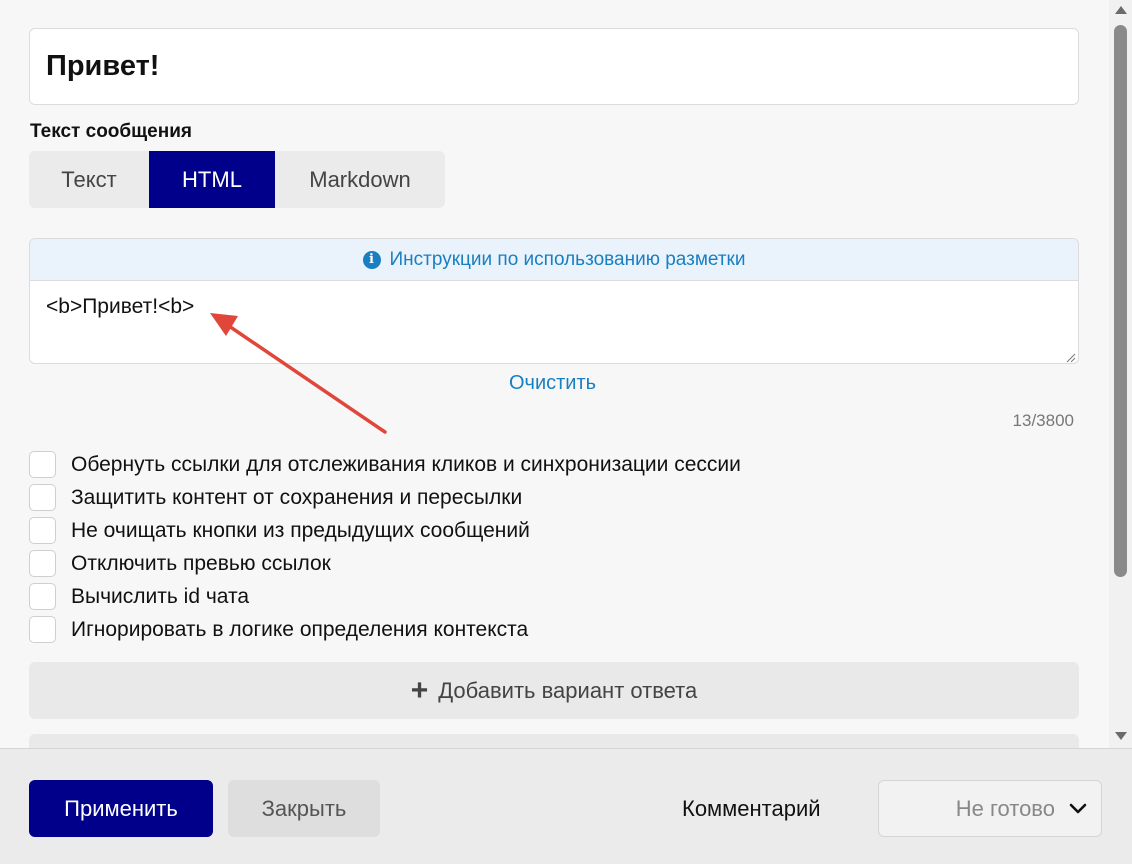 This screenshot has width=1132, height=864. Describe the element at coordinates (111, 131) in the screenshot. I see `message-text-label: Текст сообщения` at that location.